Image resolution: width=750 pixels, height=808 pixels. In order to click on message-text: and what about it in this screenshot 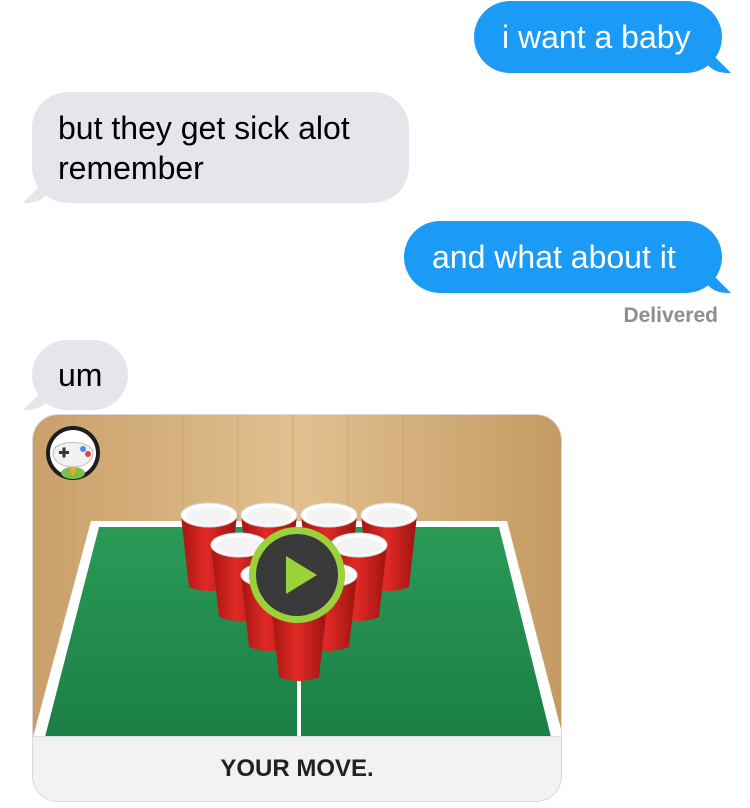, I will do `click(554, 257)`.